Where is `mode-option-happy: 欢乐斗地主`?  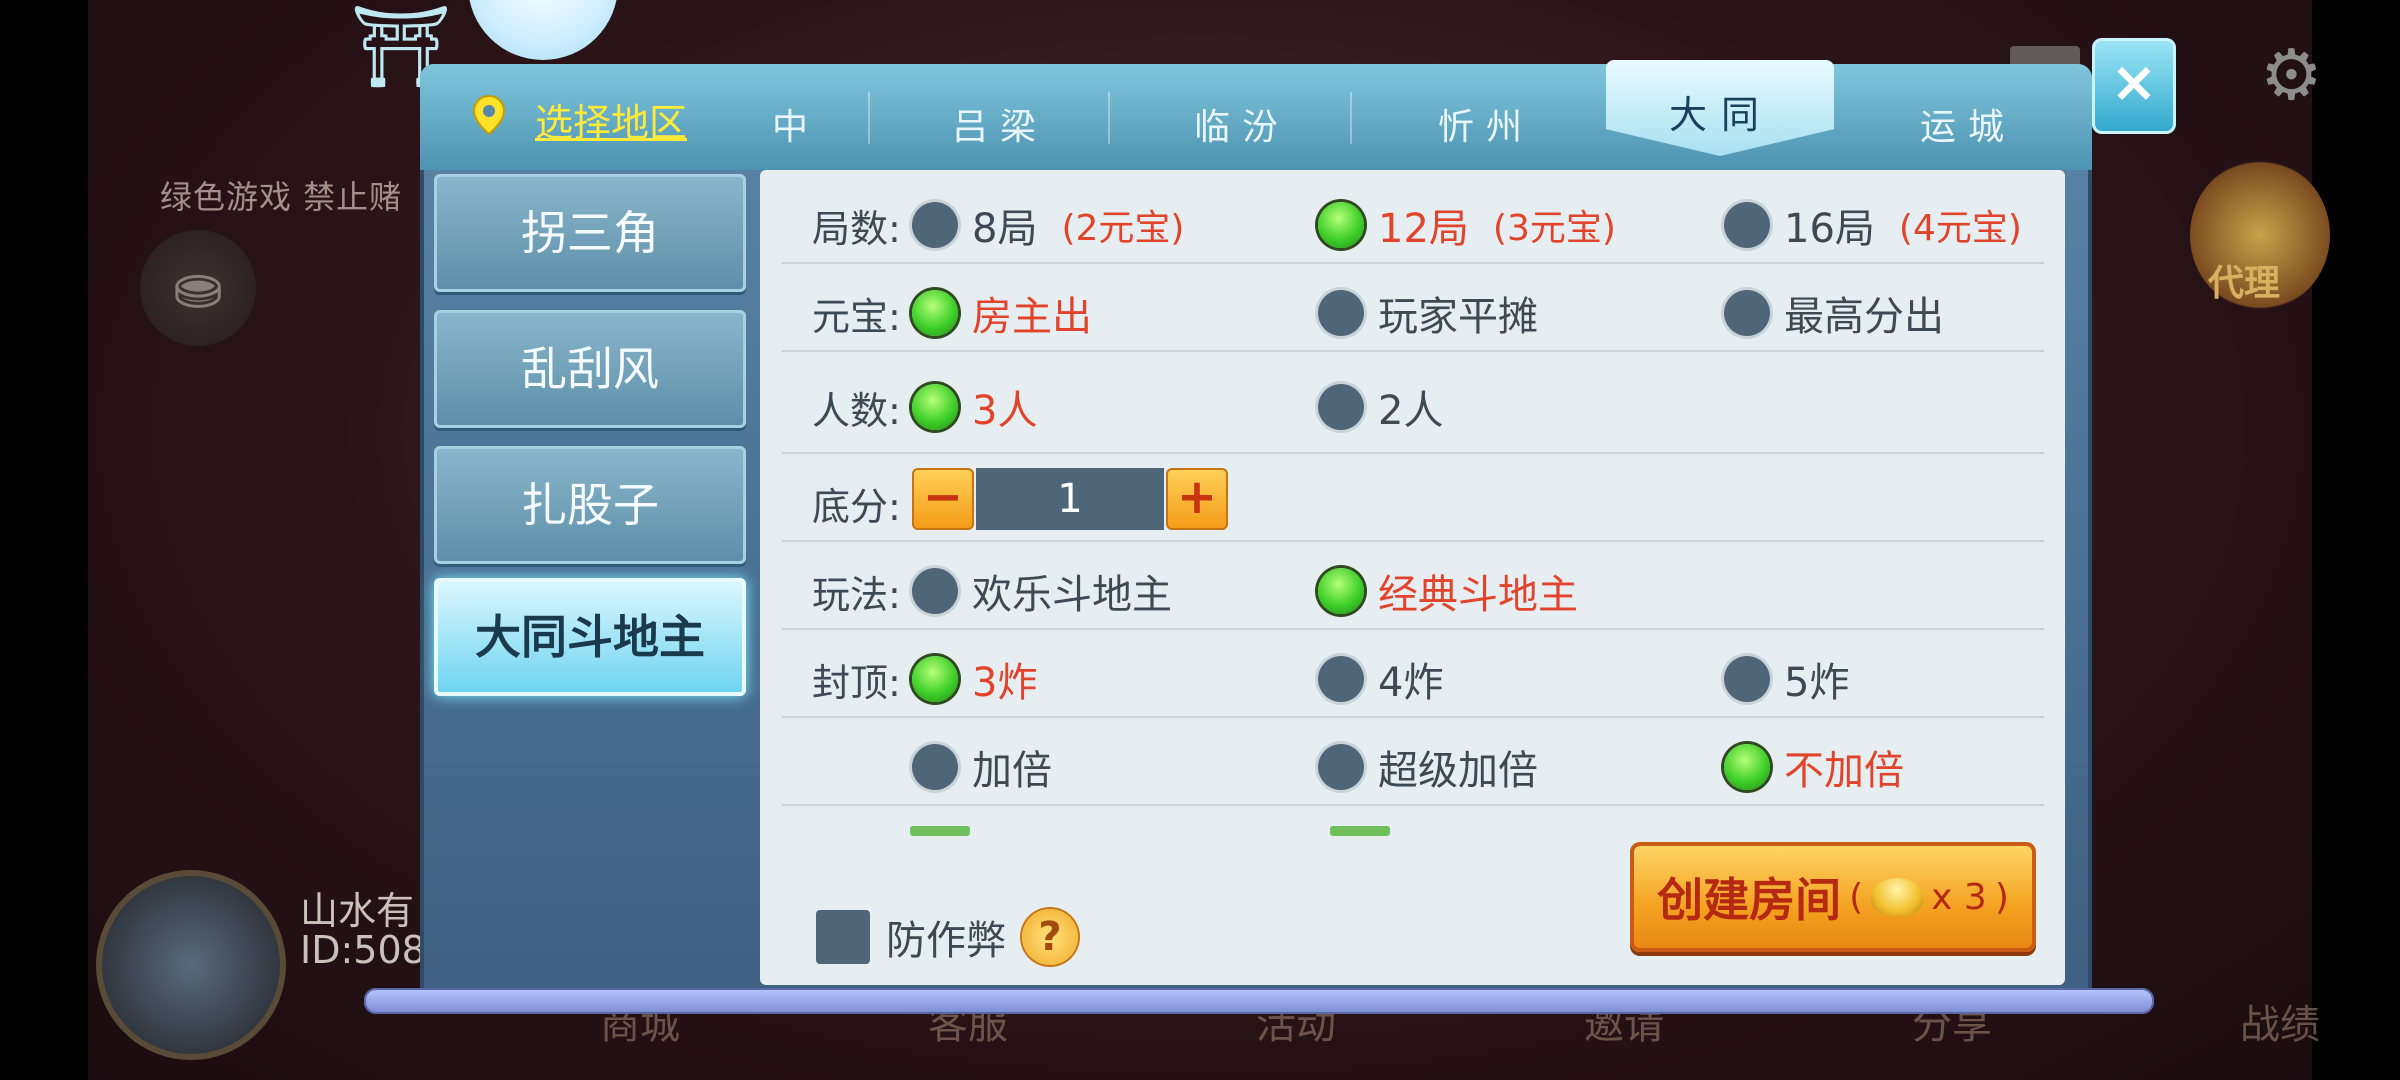
mode-option-happy: 欢乐斗地主 is located at coordinates (1042, 591).